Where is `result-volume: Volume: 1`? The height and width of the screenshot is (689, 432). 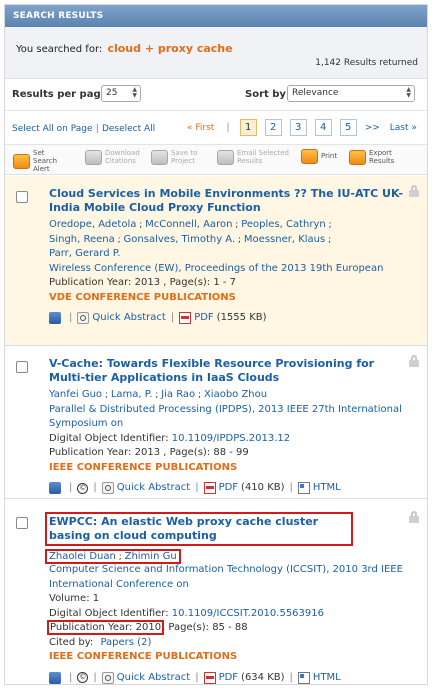
result-volume: Volume: 1 is located at coordinates (74, 598).